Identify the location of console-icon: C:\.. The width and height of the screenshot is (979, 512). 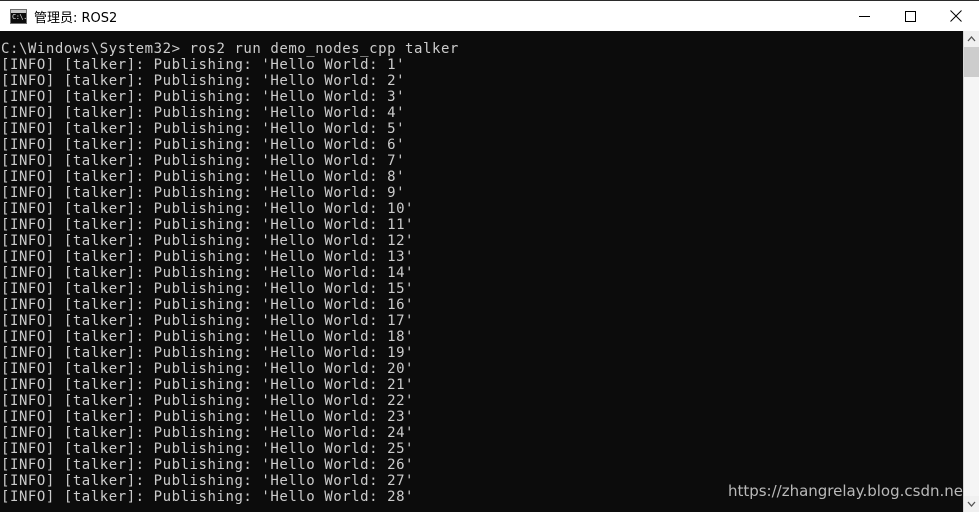
(18, 16).